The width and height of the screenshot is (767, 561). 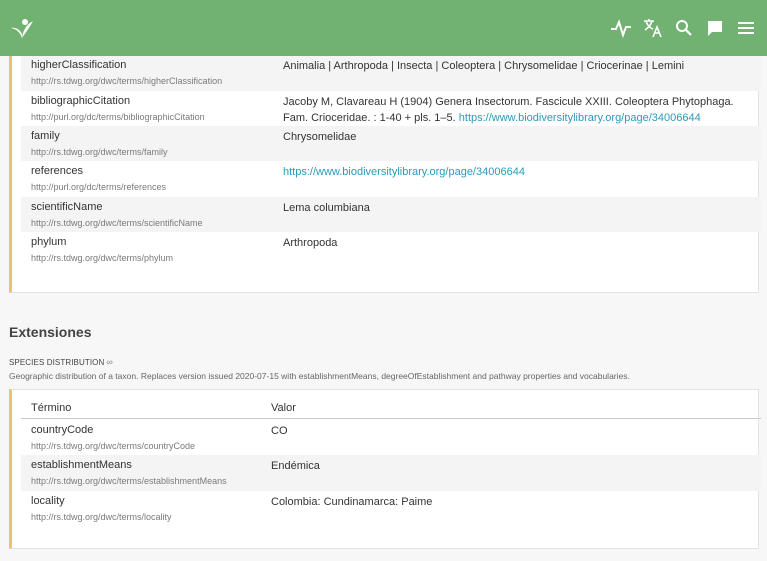 What do you see at coordinates (48, 501) in the screenshot?
I see `term-name: locality` at bounding box center [48, 501].